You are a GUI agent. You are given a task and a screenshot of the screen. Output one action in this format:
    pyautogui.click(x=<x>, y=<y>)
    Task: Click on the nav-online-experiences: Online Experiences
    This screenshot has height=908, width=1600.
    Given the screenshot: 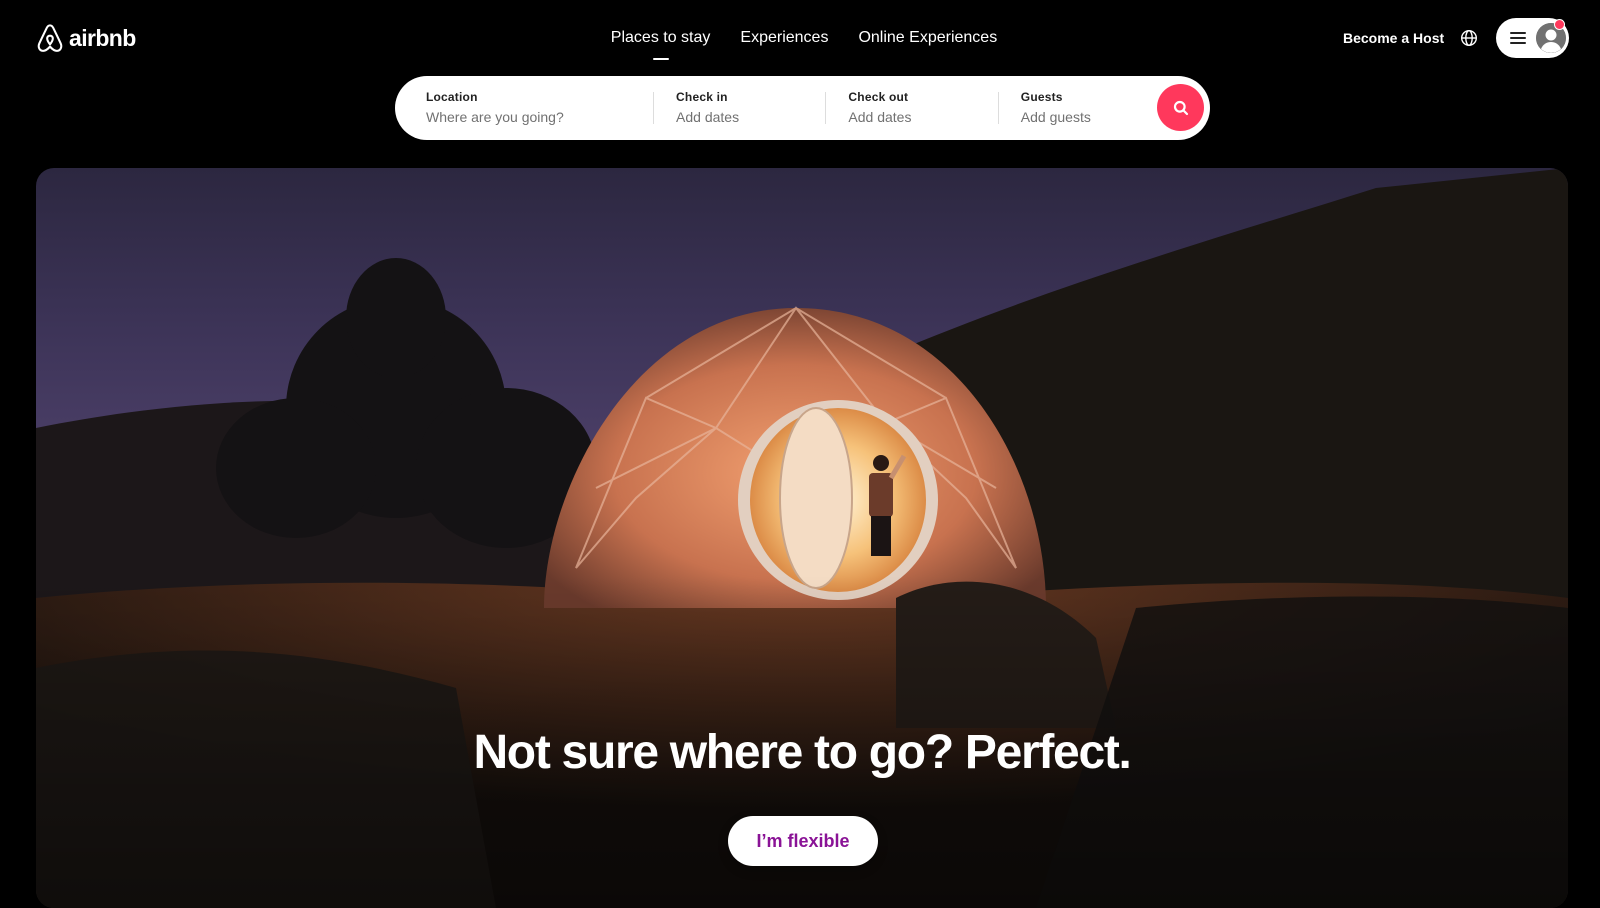 What is the action you would take?
    pyautogui.click(x=927, y=38)
    